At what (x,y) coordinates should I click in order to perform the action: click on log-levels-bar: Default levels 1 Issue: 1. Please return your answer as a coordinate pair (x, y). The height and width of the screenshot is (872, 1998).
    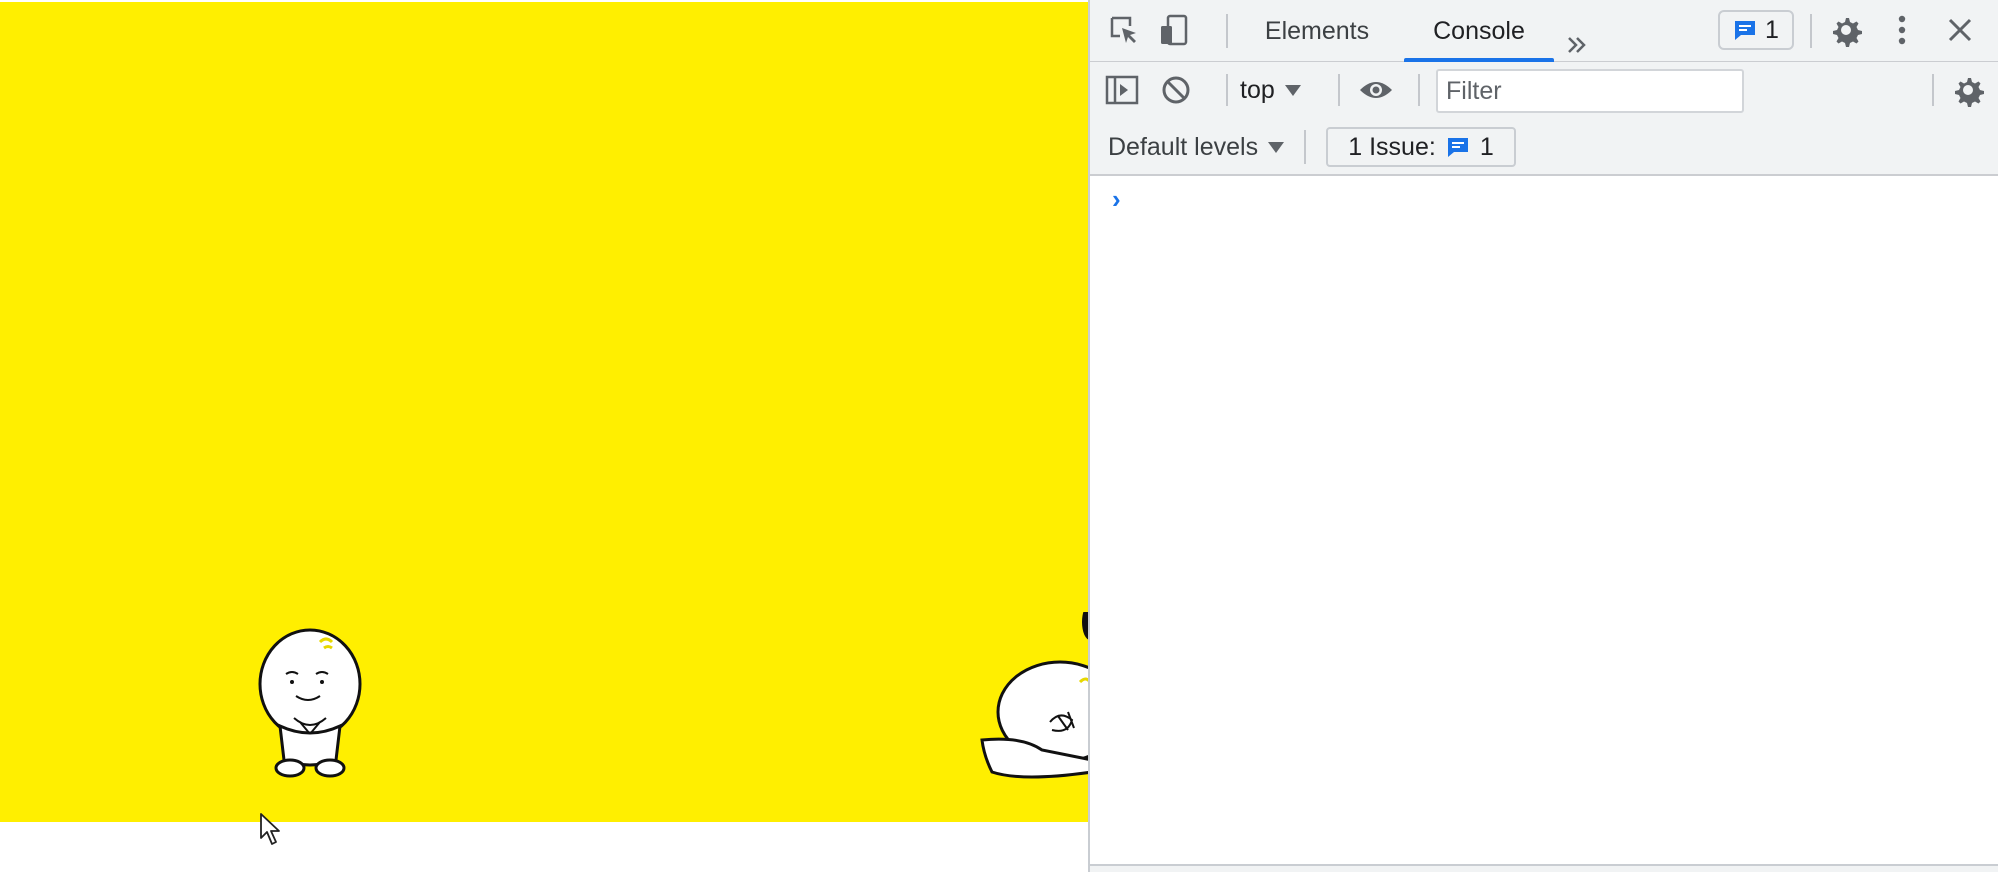
    Looking at the image, I should click on (1544, 147).